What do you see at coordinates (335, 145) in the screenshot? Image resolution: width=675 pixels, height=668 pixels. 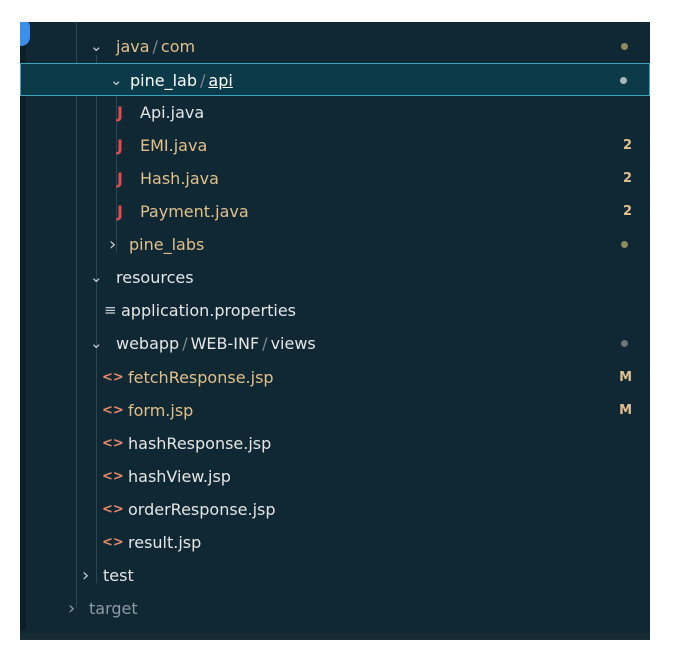 I see `tree-file-emi-java: J EMI.java 2` at bounding box center [335, 145].